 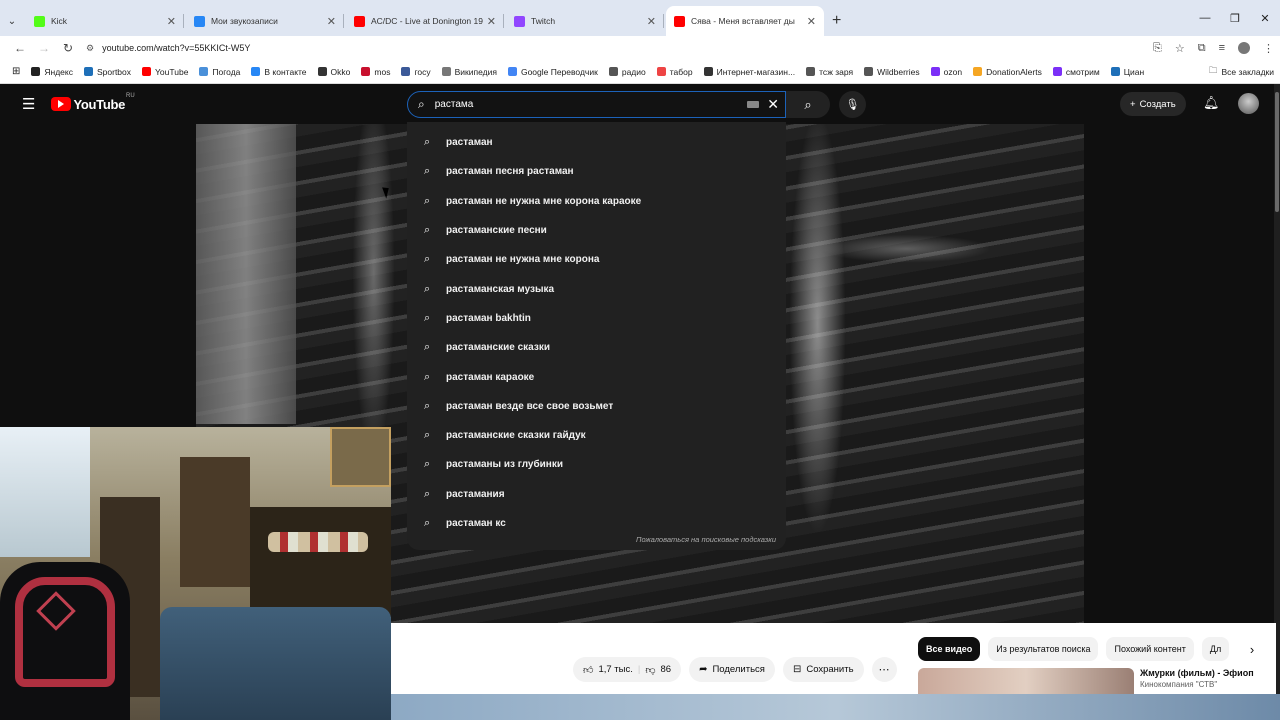 What do you see at coordinates (823, 669) in the screenshot?
I see `save-button: ⊟ Сохранить` at bounding box center [823, 669].